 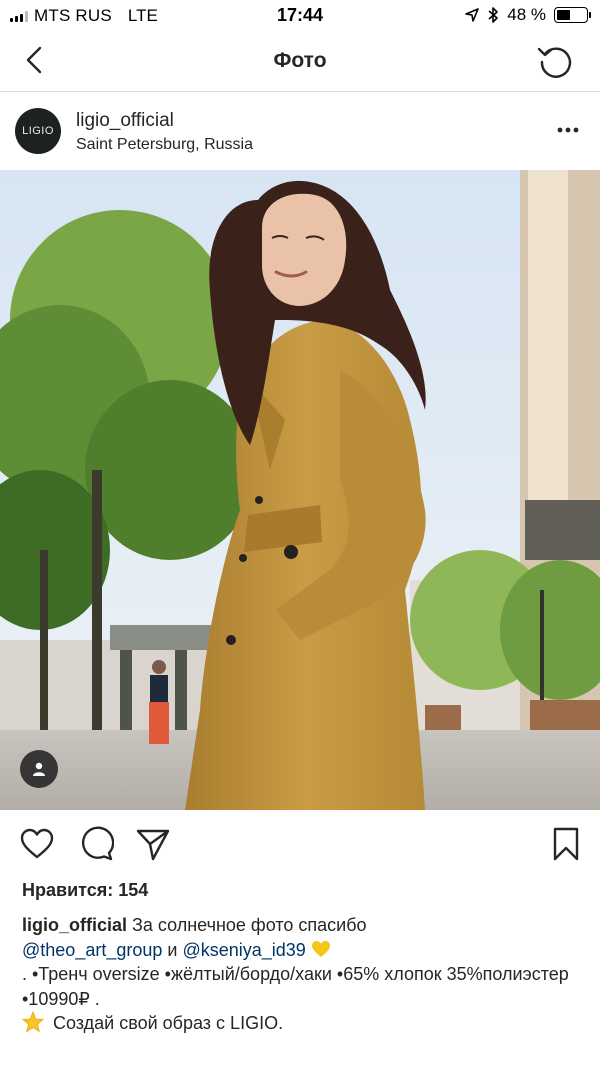 I want to click on person-icon, so click(x=39, y=769).